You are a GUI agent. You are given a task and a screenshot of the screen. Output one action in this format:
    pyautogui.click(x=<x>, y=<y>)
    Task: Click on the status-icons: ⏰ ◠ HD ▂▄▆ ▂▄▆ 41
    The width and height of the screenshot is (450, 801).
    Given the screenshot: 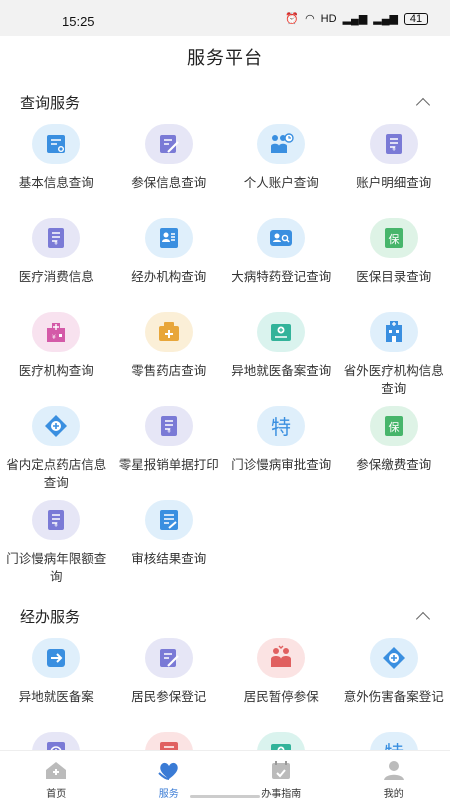 What is the action you would take?
    pyautogui.click(x=356, y=18)
    